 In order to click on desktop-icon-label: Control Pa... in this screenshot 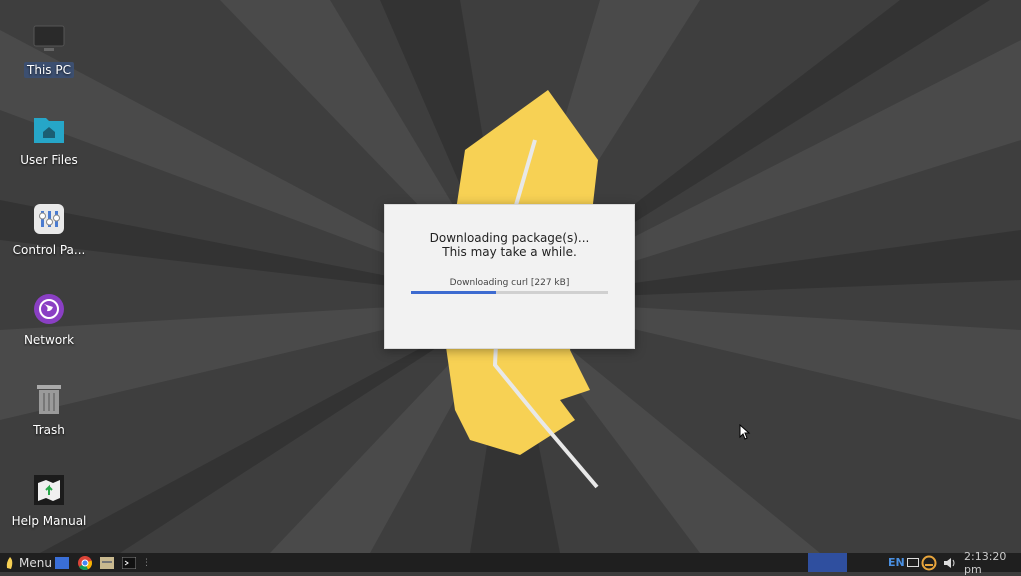, I will do `click(49, 250)`.